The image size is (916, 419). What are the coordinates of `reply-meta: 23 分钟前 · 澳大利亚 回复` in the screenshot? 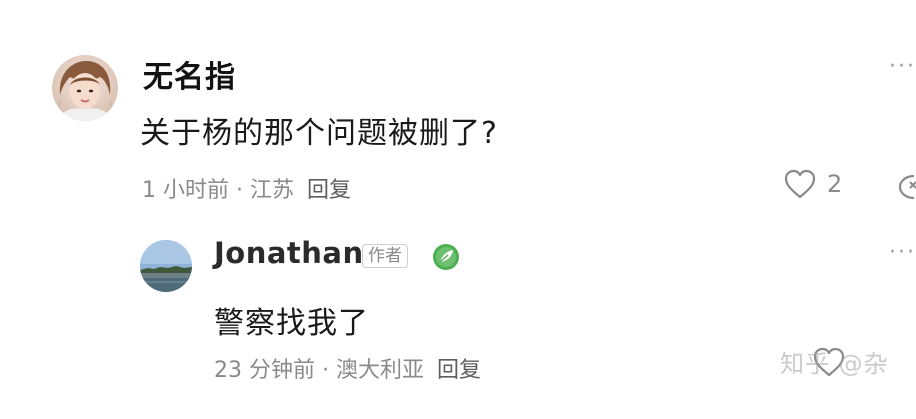 It's located at (347, 368).